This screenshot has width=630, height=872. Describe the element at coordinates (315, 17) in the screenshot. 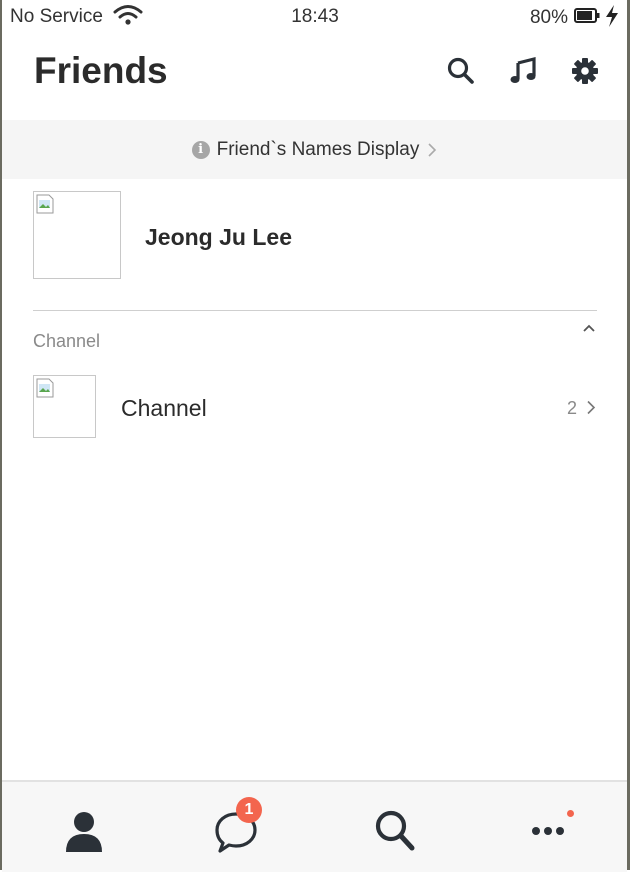

I see `status-bar: No Service 18:43 80%` at that location.